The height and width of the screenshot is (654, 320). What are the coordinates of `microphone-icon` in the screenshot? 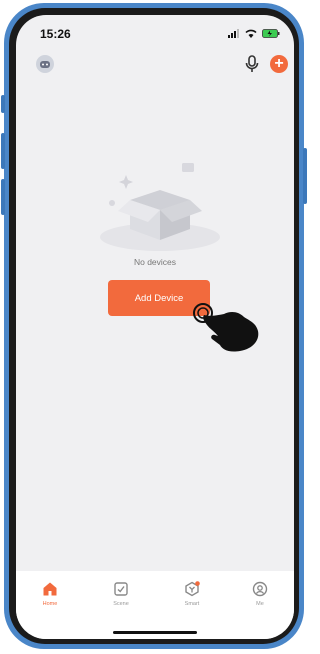 It's located at (252, 63).